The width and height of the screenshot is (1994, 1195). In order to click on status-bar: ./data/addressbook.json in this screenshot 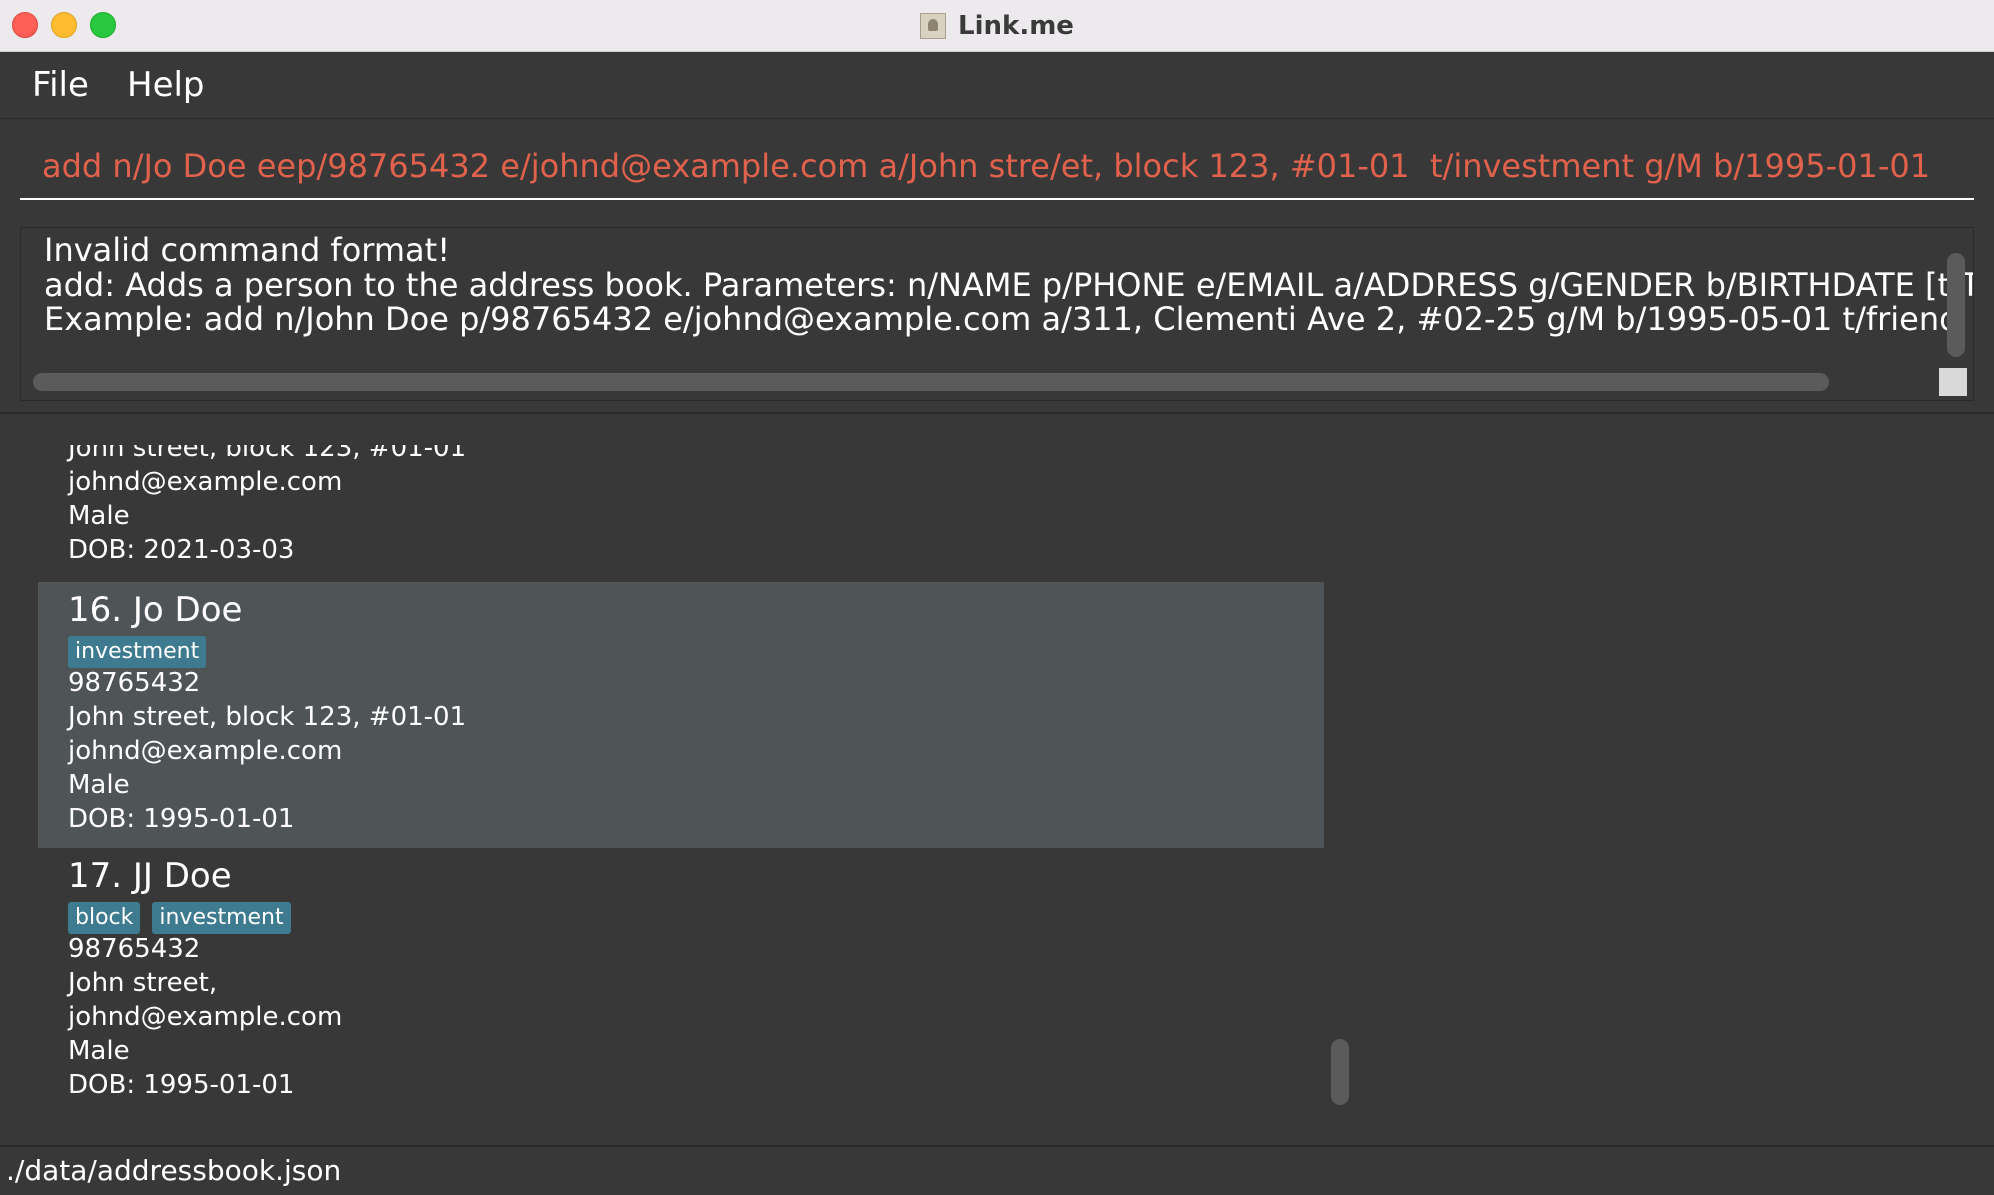, I will do `click(997, 1167)`.